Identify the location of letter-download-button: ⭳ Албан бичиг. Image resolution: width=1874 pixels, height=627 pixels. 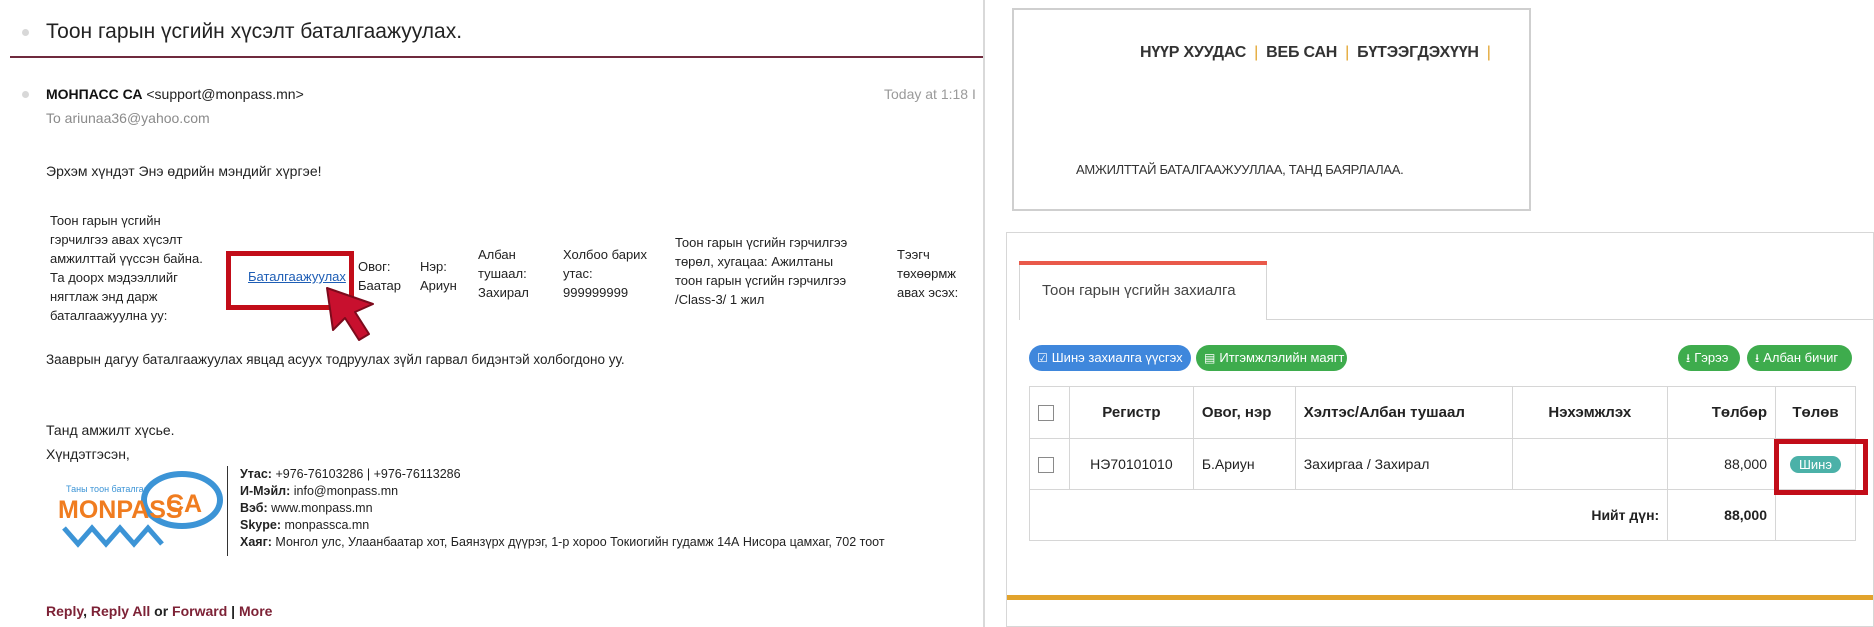
(1799, 358).